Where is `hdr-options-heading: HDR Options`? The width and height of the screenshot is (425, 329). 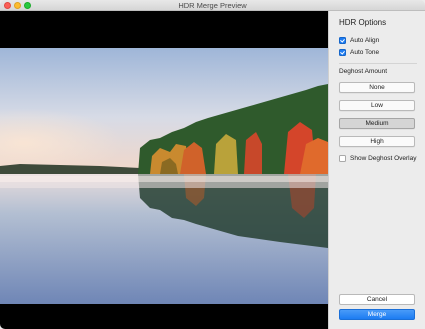
hdr-options-heading: HDR Options is located at coordinates (363, 22).